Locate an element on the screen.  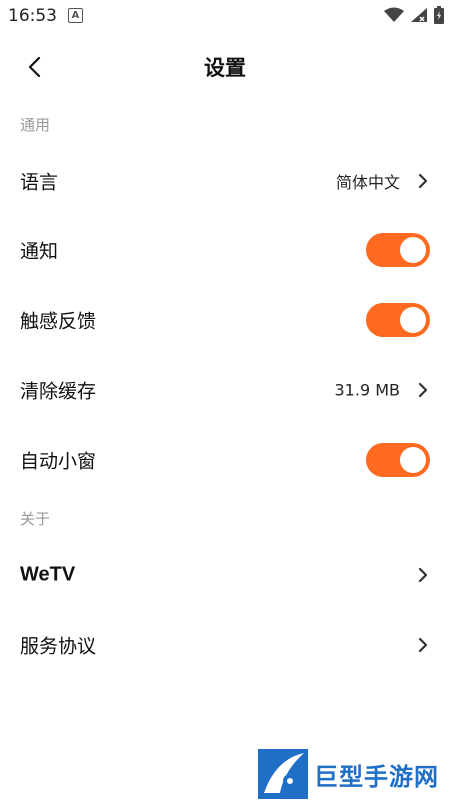
status-icons is located at coordinates (414, 15).